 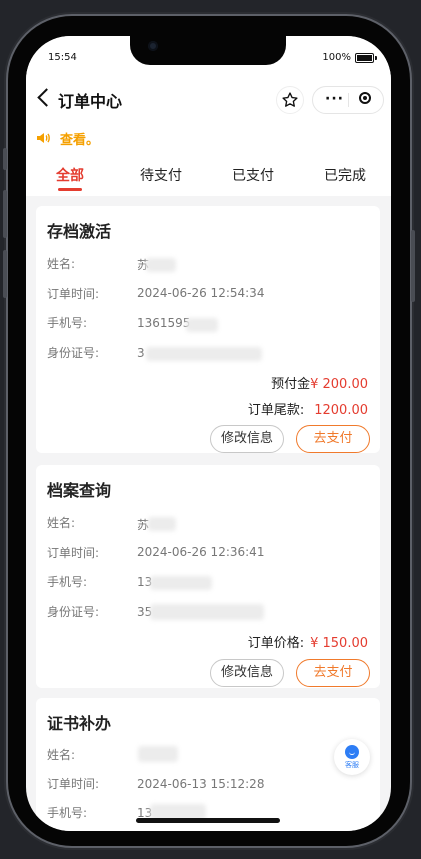 I want to click on id-card-value: 3, so click(x=141, y=353).